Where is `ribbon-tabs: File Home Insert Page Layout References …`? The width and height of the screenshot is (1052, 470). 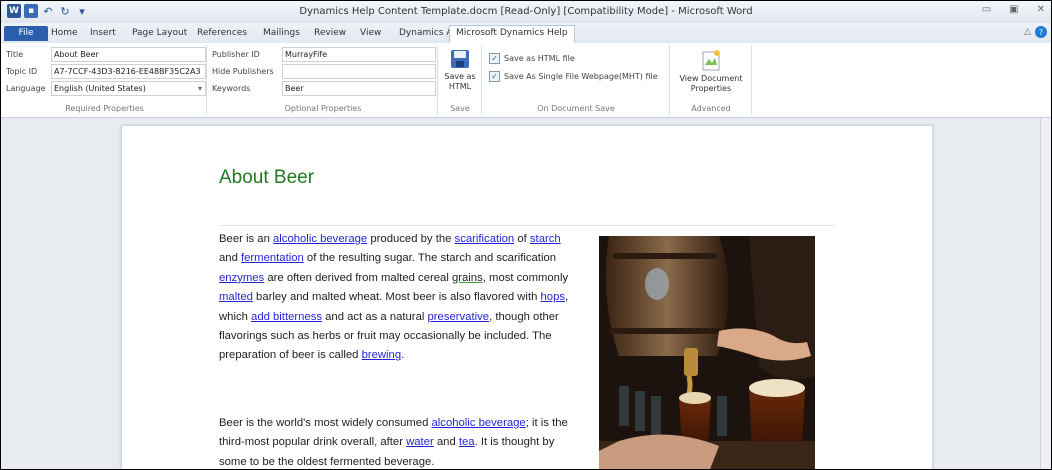 ribbon-tabs: File Home Insert Page Layout References … is located at coordinates (526, 33).